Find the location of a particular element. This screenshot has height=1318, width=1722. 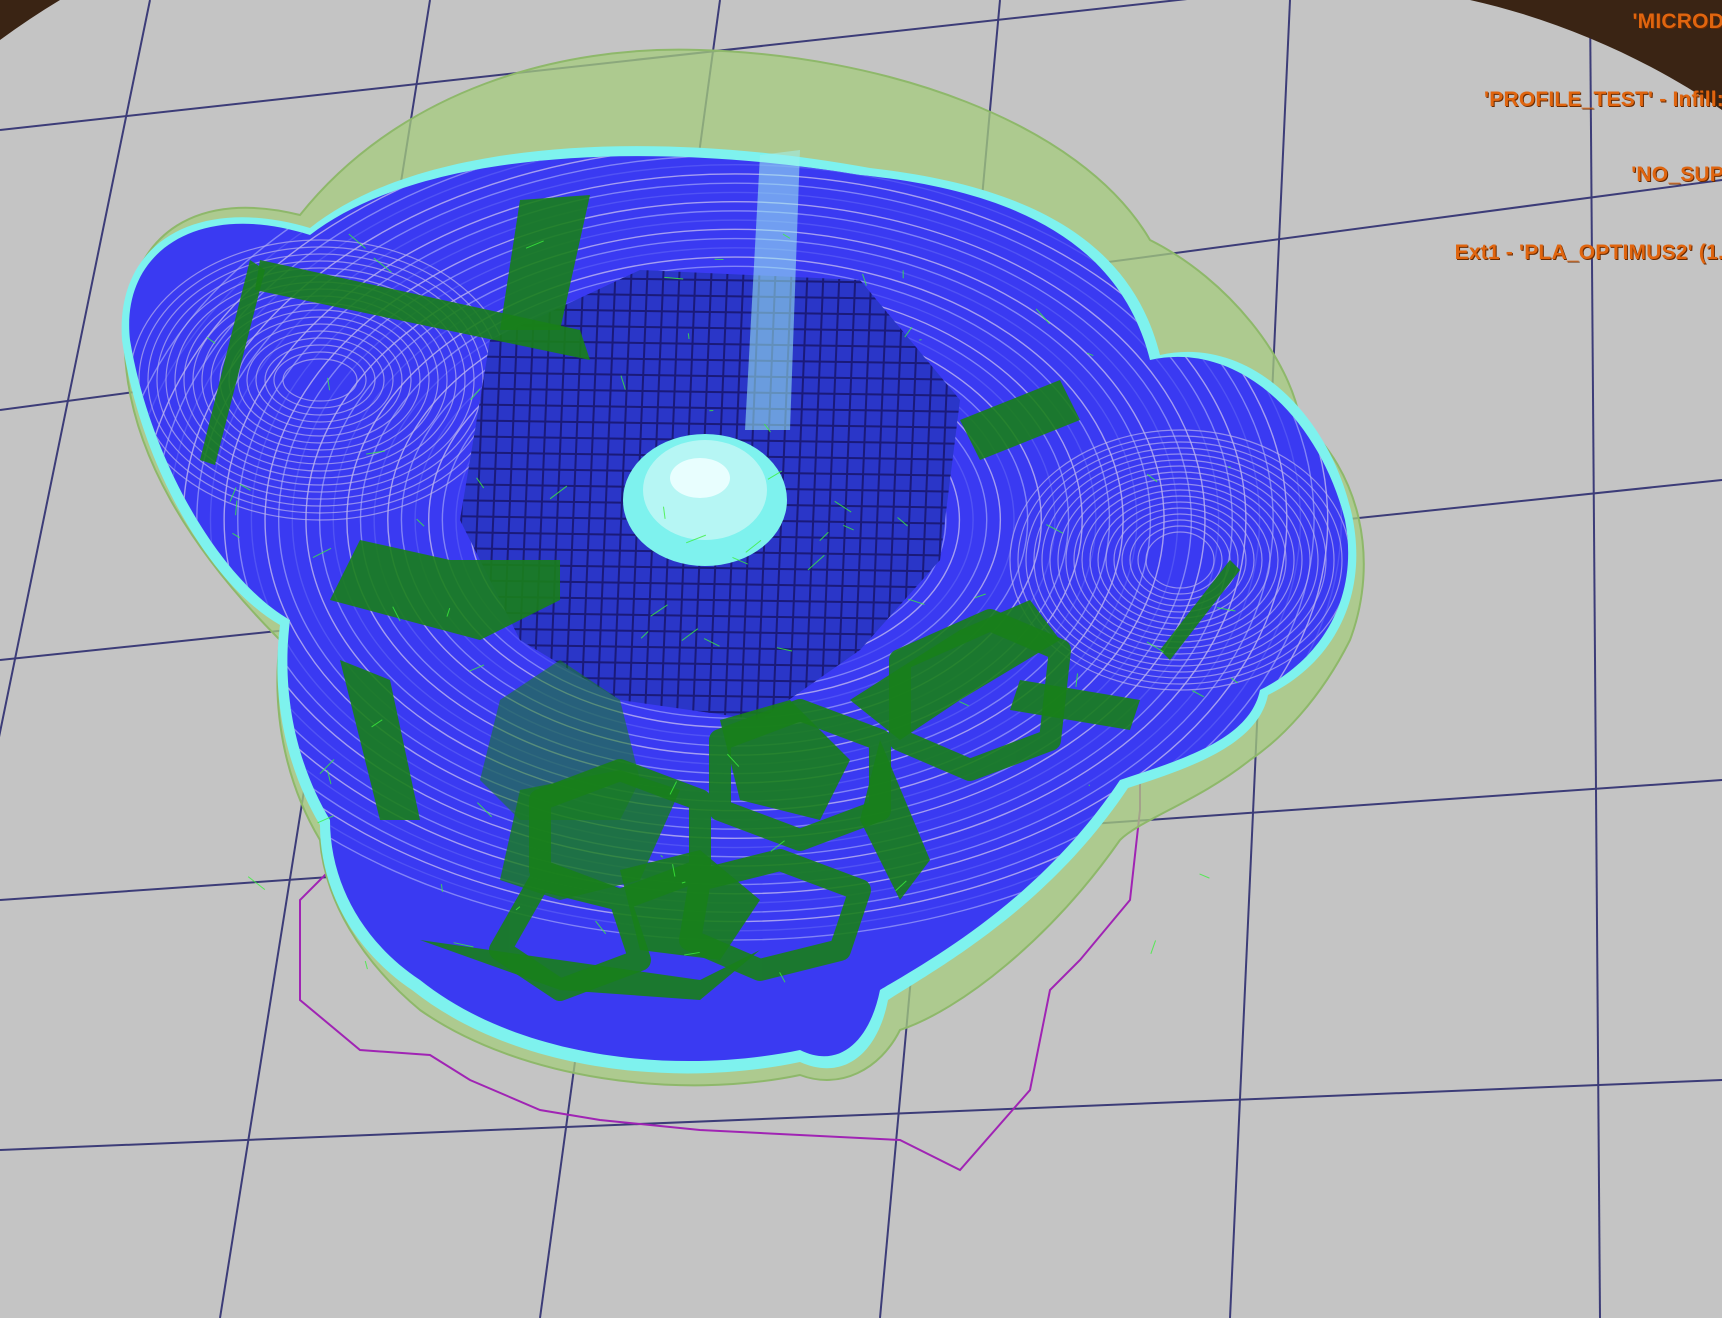

info-profile-label: 'PROFILE_TEST' - Infill: is located at coordinates (1603, 99).